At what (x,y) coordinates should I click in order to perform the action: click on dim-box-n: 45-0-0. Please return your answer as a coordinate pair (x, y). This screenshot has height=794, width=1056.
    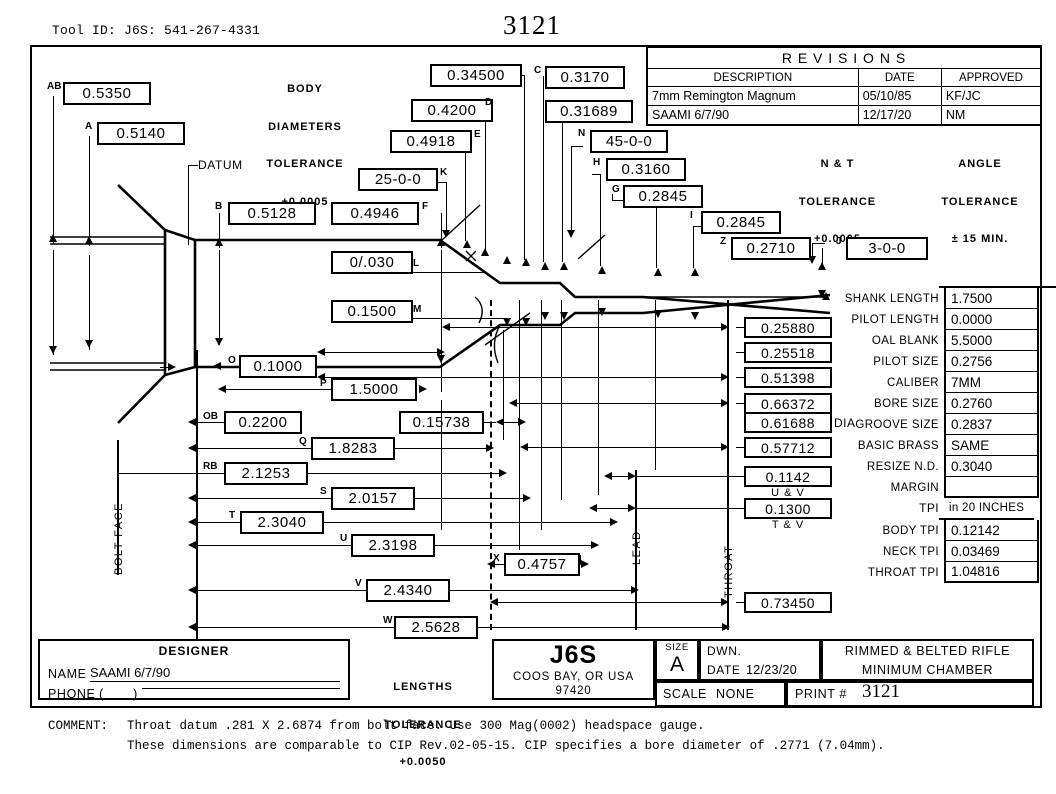
    Looking at the image, I should click on (629, 141).